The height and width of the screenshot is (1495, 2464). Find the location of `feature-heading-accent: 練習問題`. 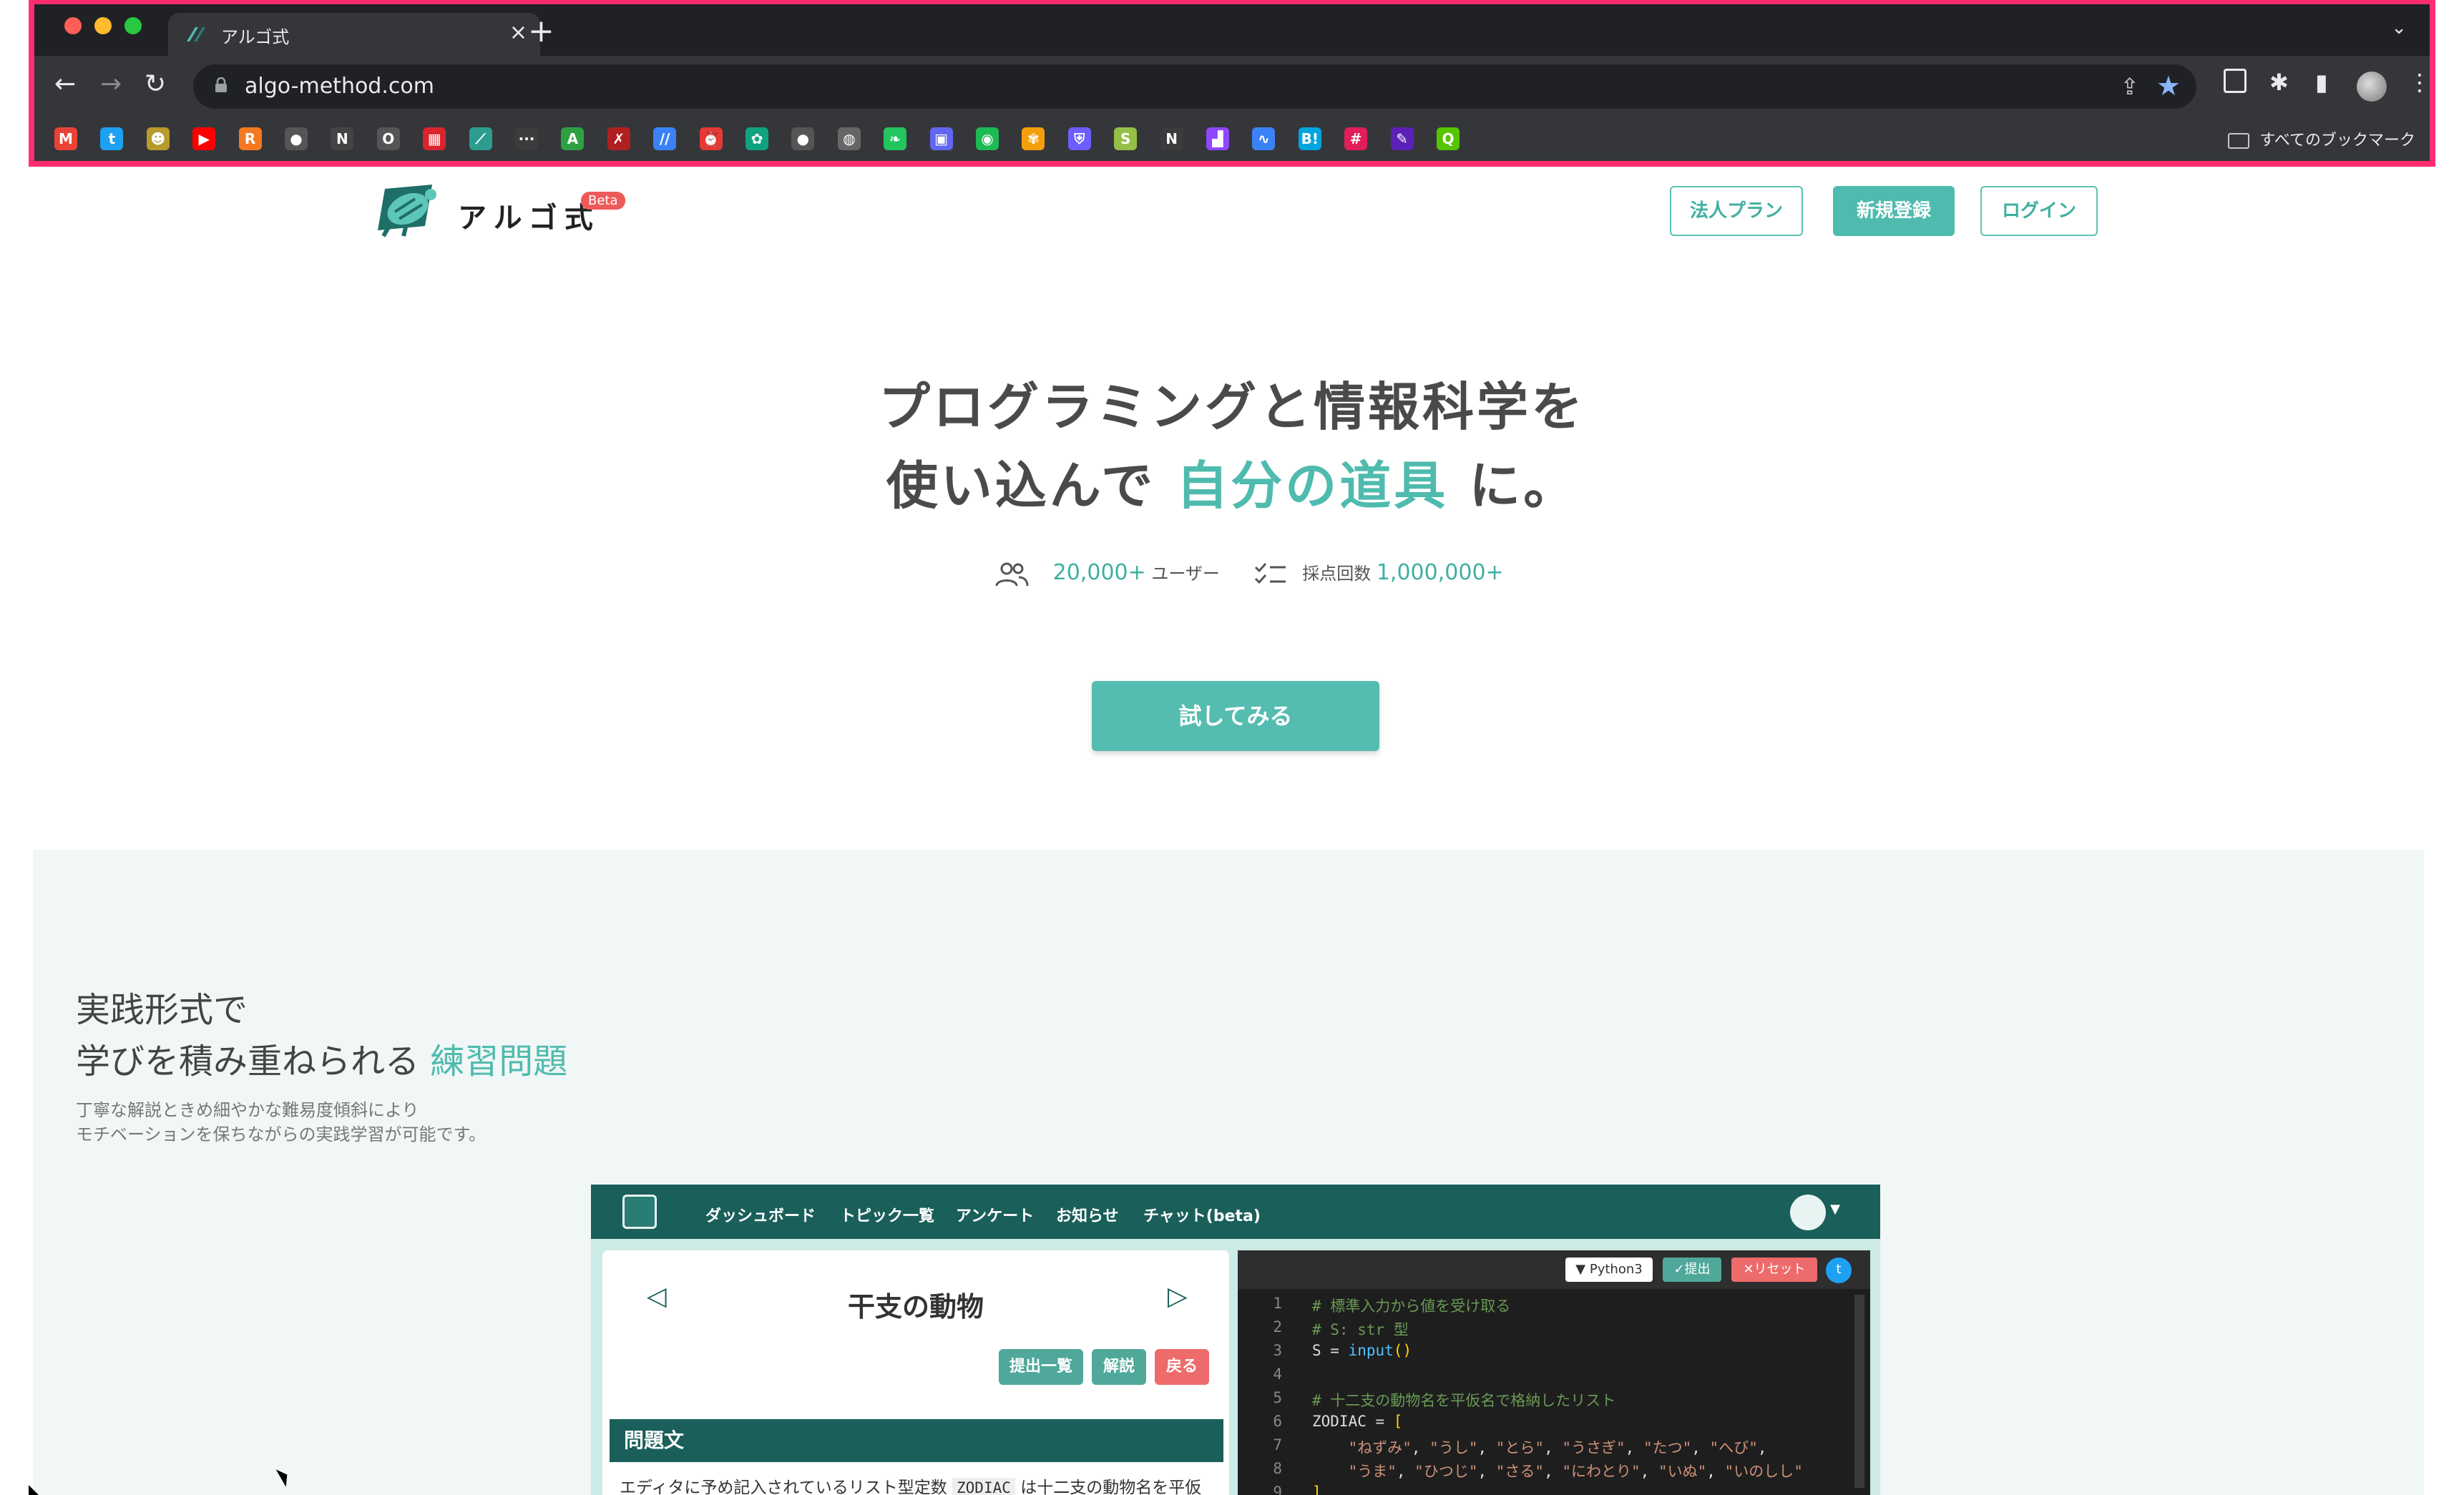

feature-heading-accent: 練習問題 is located at coordinates (499, 1061).